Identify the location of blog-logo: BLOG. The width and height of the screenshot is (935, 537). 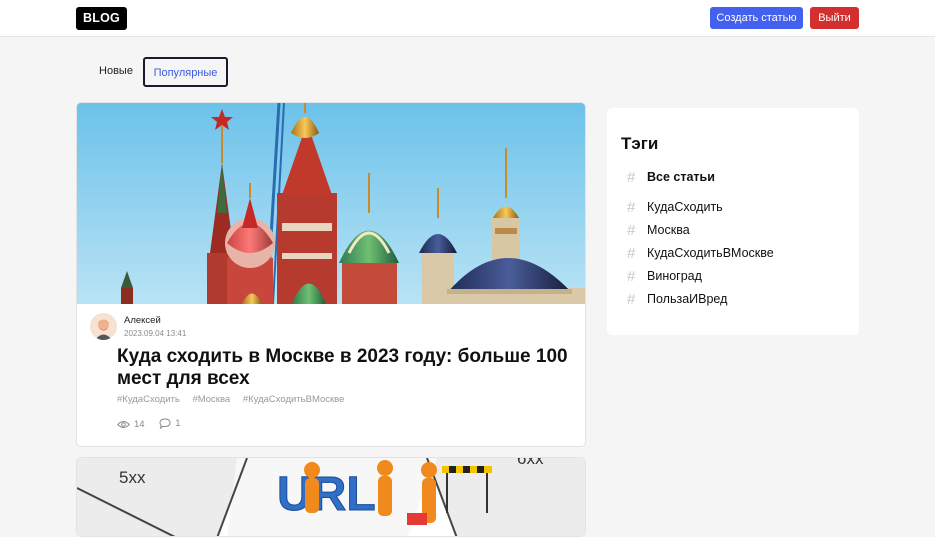
(101, 18).